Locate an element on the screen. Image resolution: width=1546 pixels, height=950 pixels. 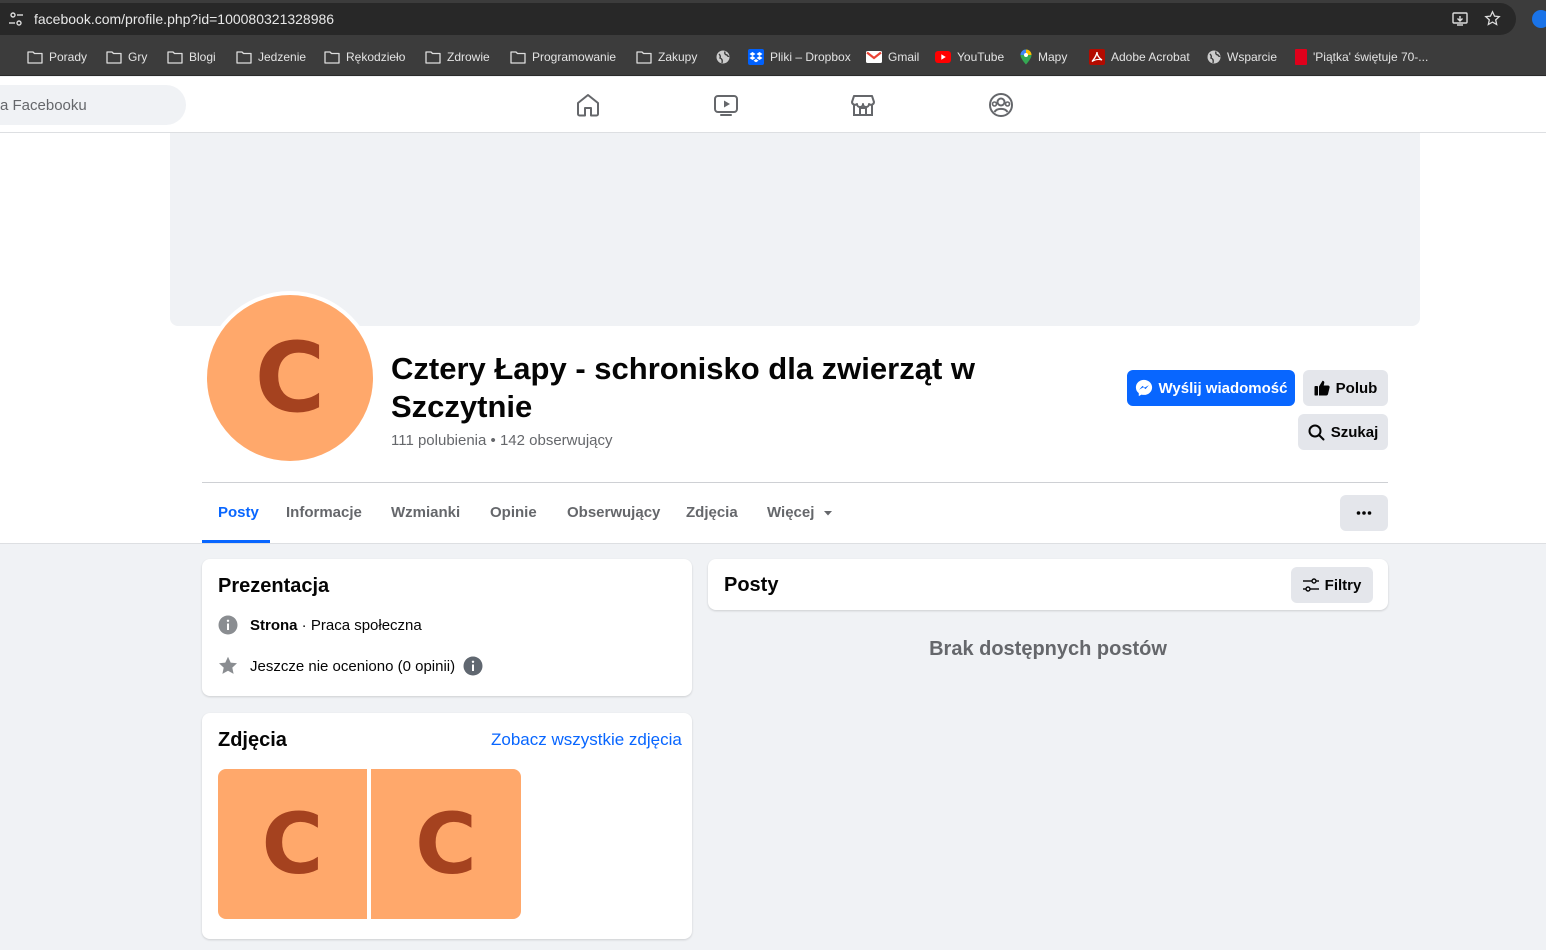
more-options-button is located at coordinates (1364, 513).